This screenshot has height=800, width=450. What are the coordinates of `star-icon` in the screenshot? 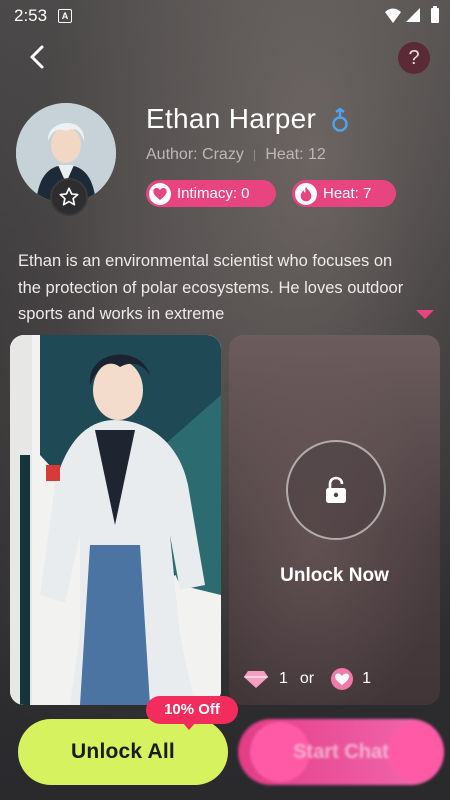 It's located at (69, 196).